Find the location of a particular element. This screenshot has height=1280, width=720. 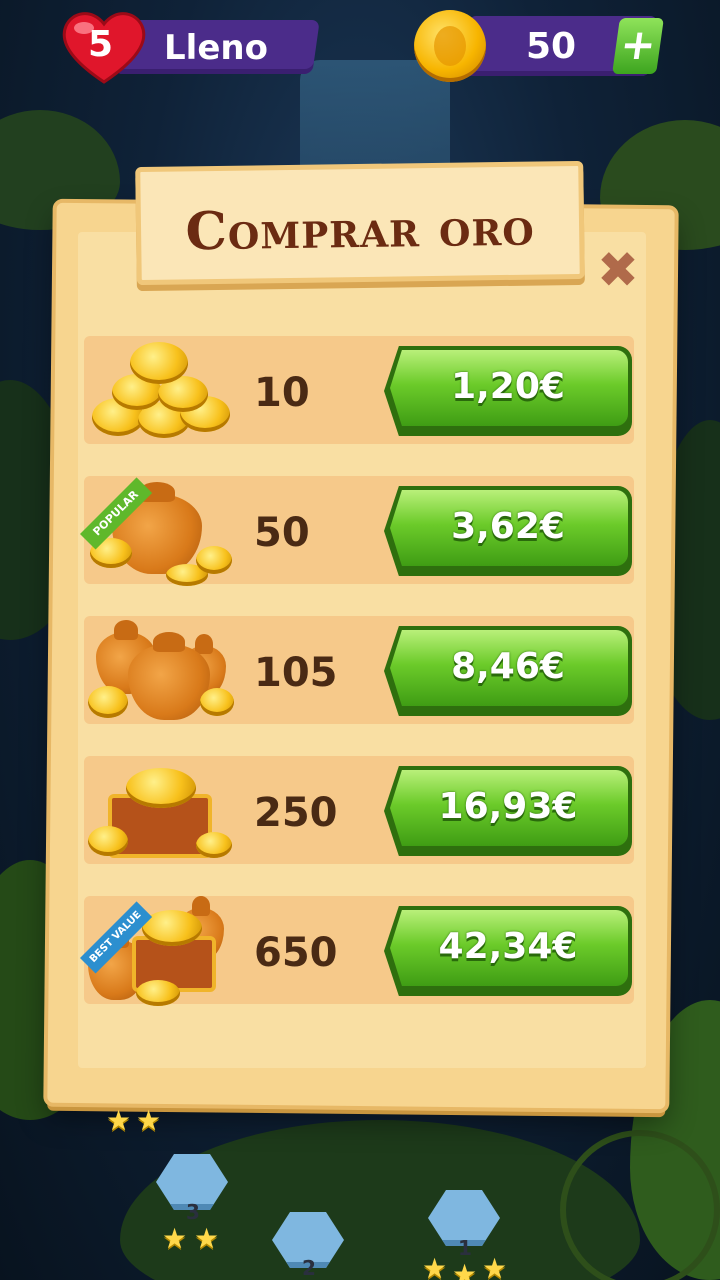

gold-package-row: 10 1,20€ is located at coordinates (359, 390).